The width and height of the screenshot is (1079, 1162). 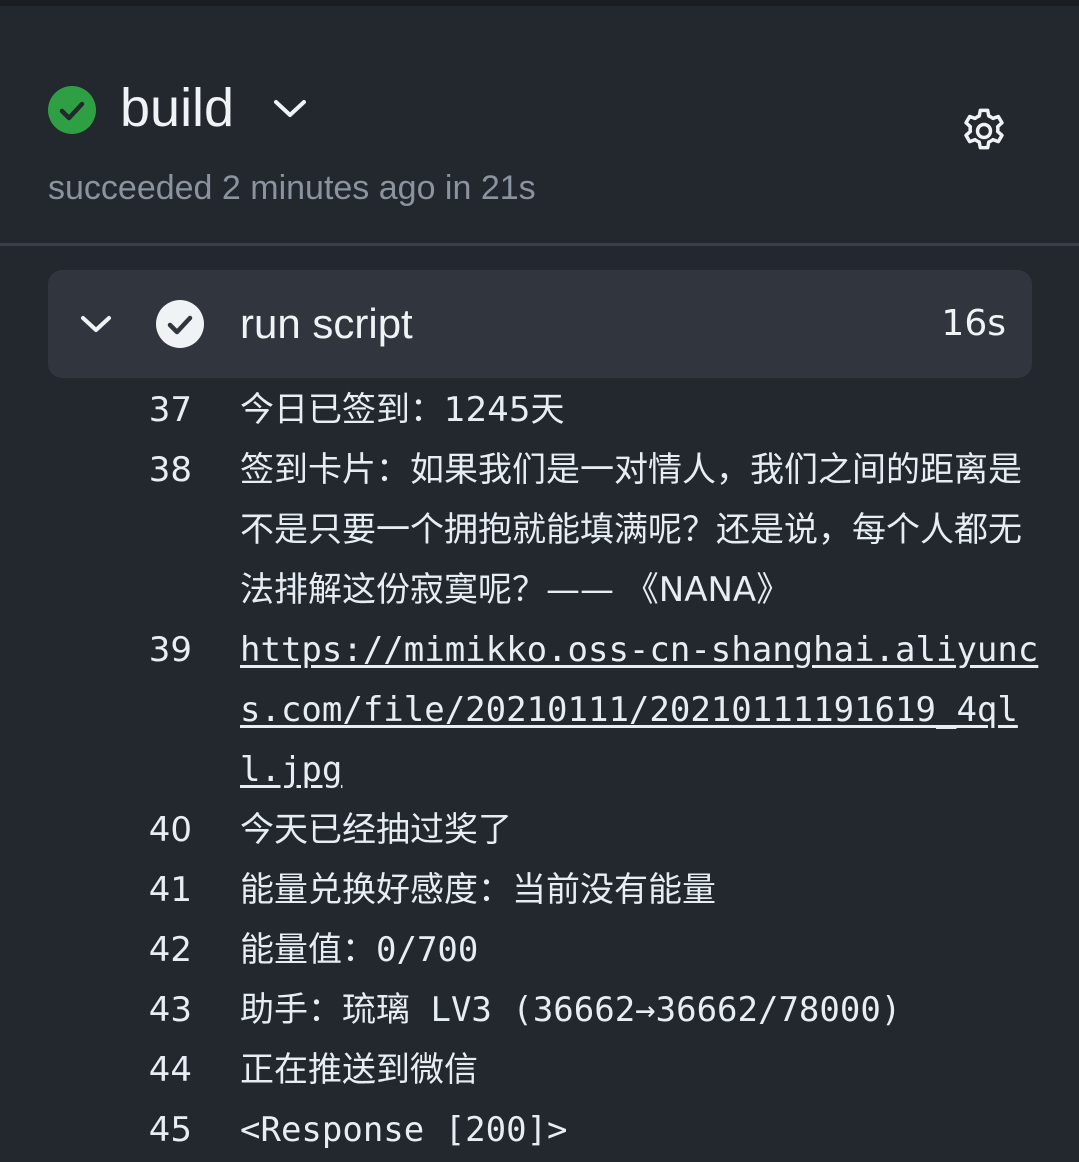 I want to click on line-number: 41, so click(x=96, y=890).